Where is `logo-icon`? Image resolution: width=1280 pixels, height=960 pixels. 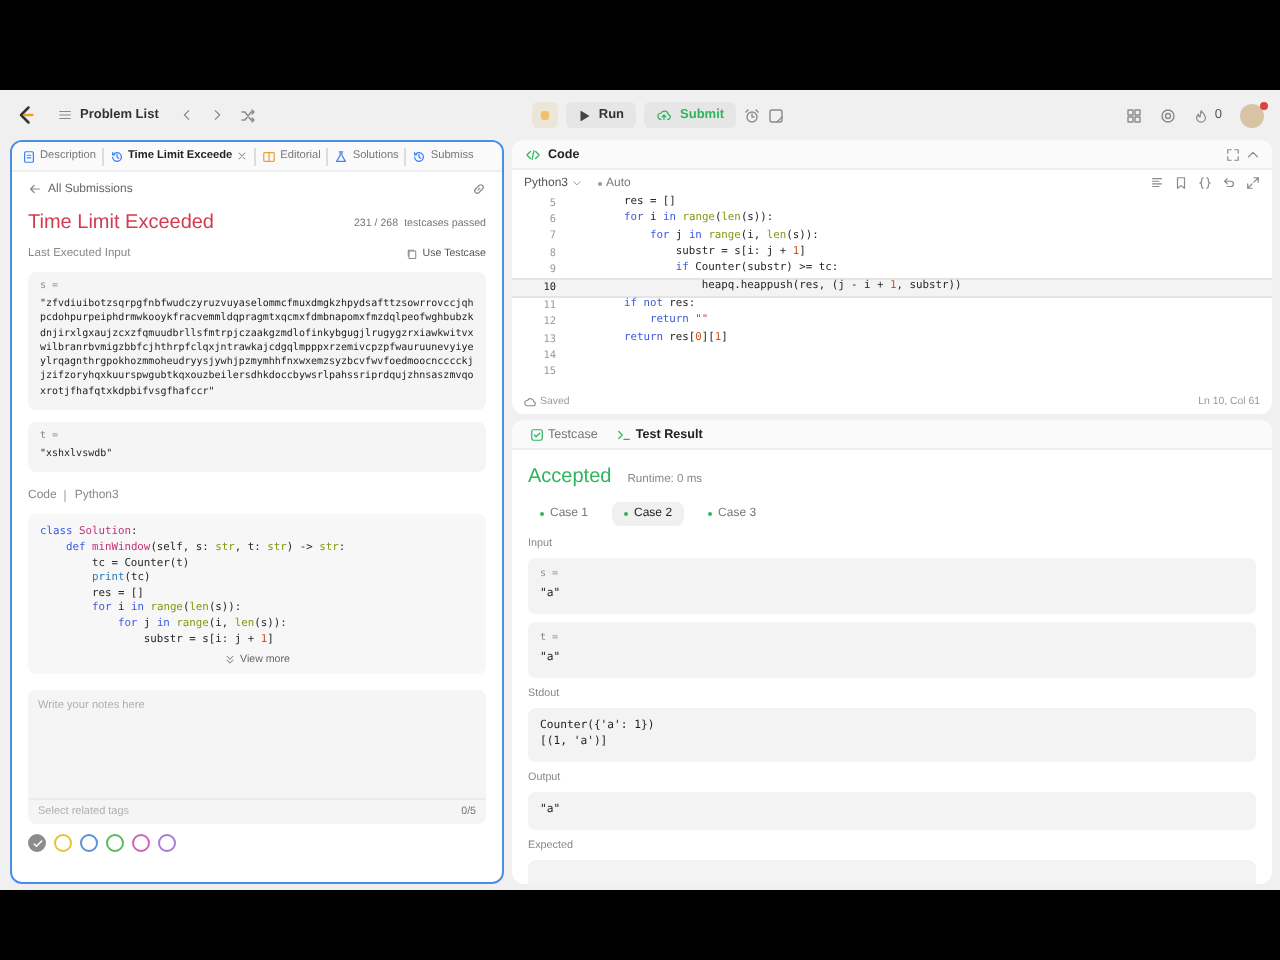
logo-icon is located at coordinates (26, 115).